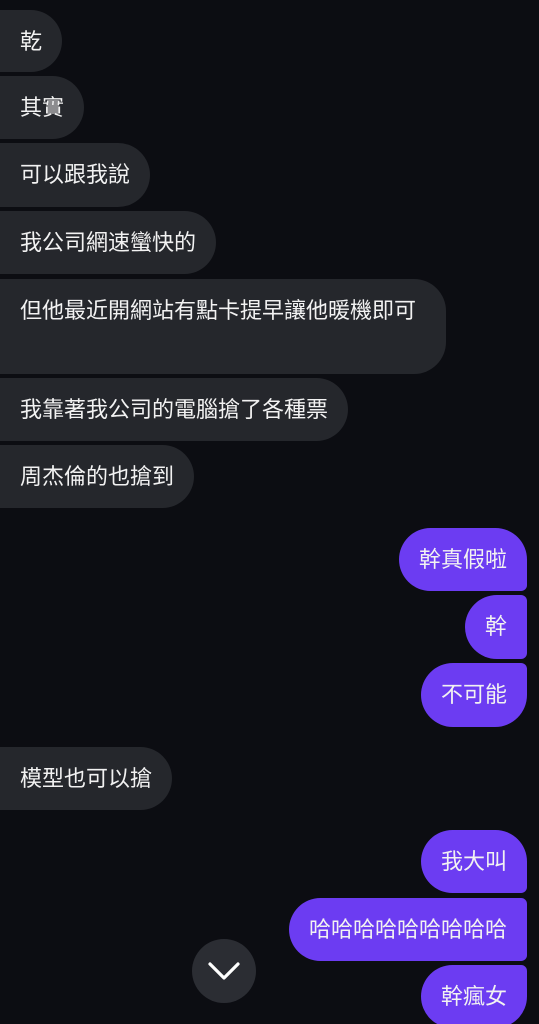 This screenshot has width=539, height=1024. I want to click on scroll-to-bottom-button, so click(224, 971).